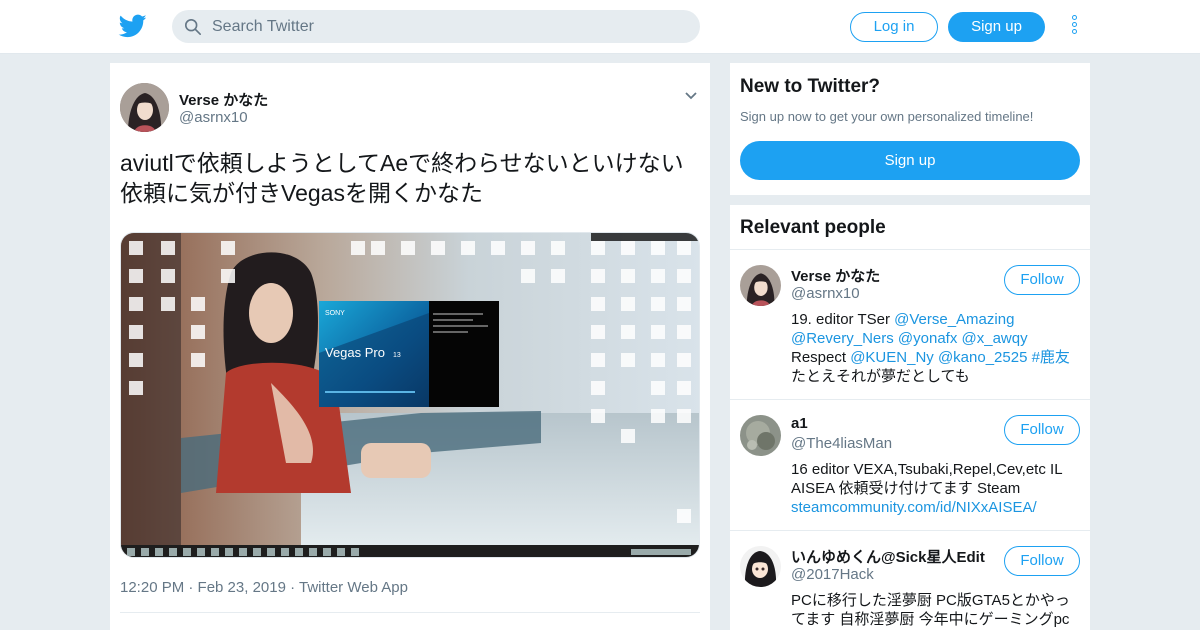 This screenshot has width=1200, height=630. Describe the element at coordinates (1074, 27) in the screenshot. I see `more-options-icon` at that location.